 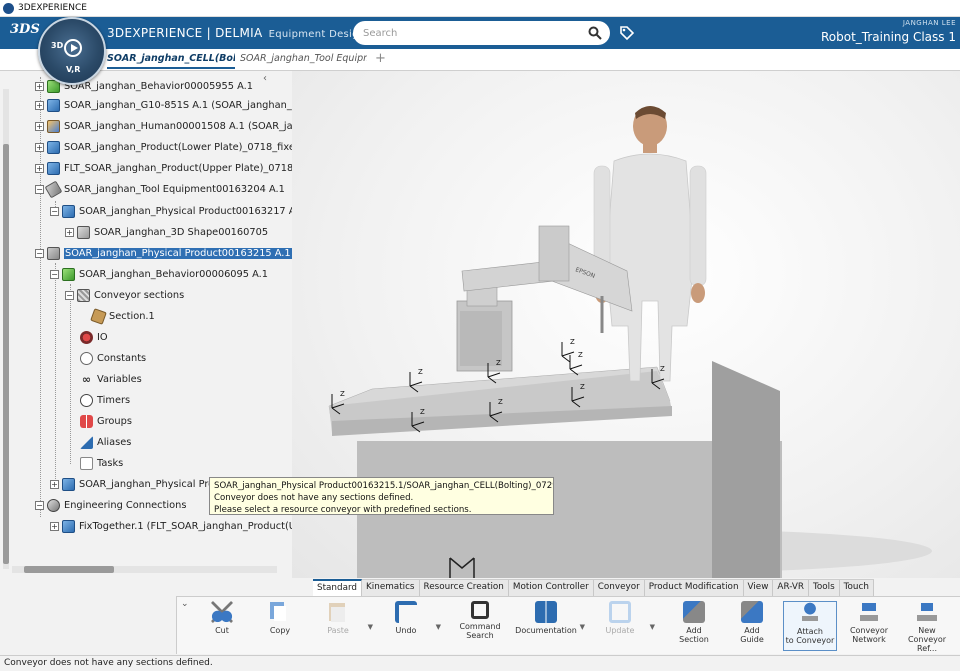 What do you see at coordinates (86, 400) in the screenshot?
I see `timer-icon` at bounding box center [86, 400].